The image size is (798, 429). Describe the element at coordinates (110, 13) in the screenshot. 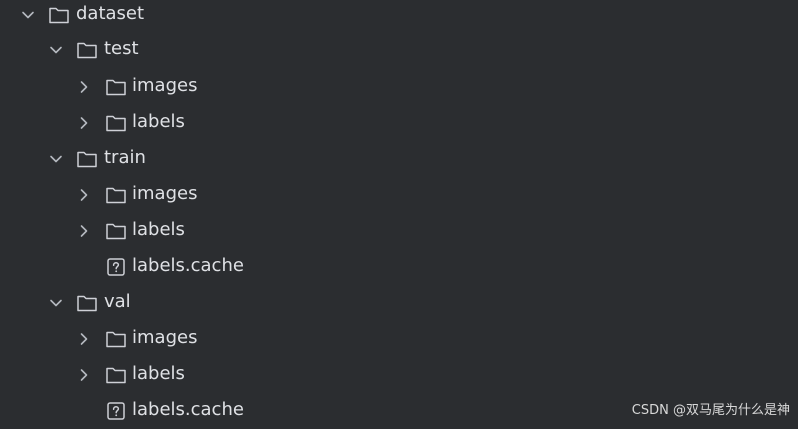

I see `tree-item-label: dataset` at that location.